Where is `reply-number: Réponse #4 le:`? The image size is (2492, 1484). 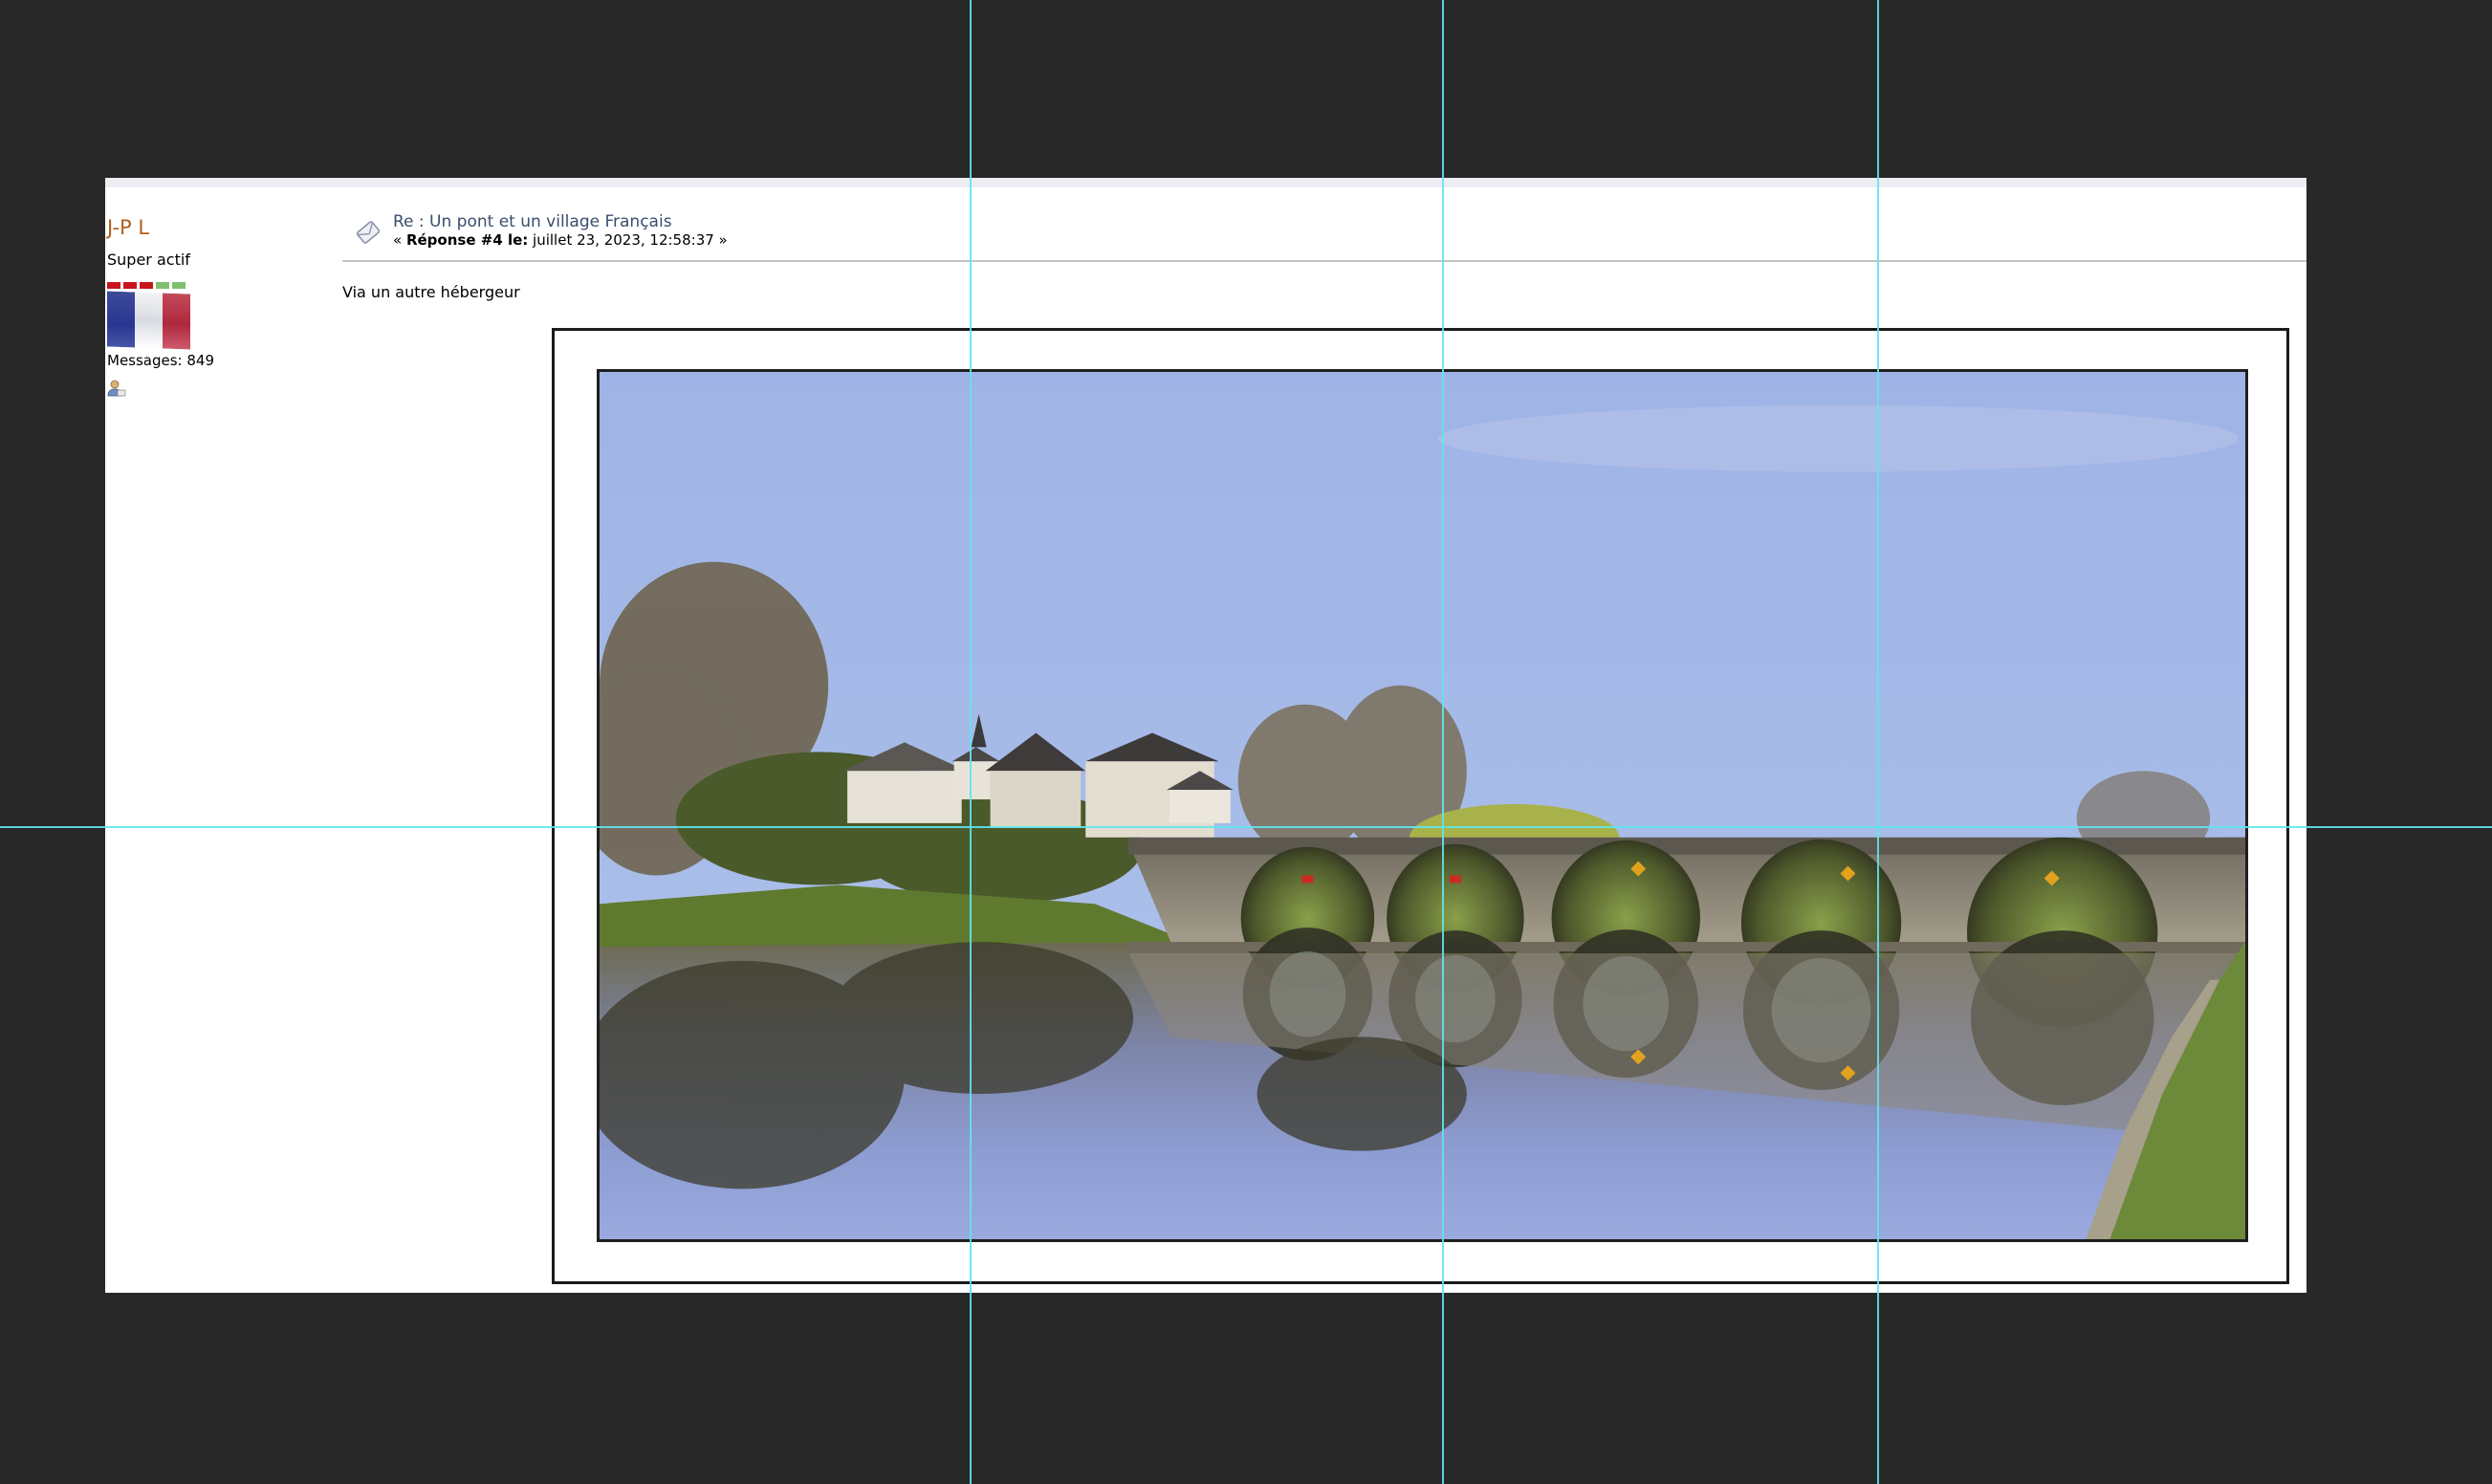
reply-number: Réponse #4 le: is located at coordinates (467, 240).